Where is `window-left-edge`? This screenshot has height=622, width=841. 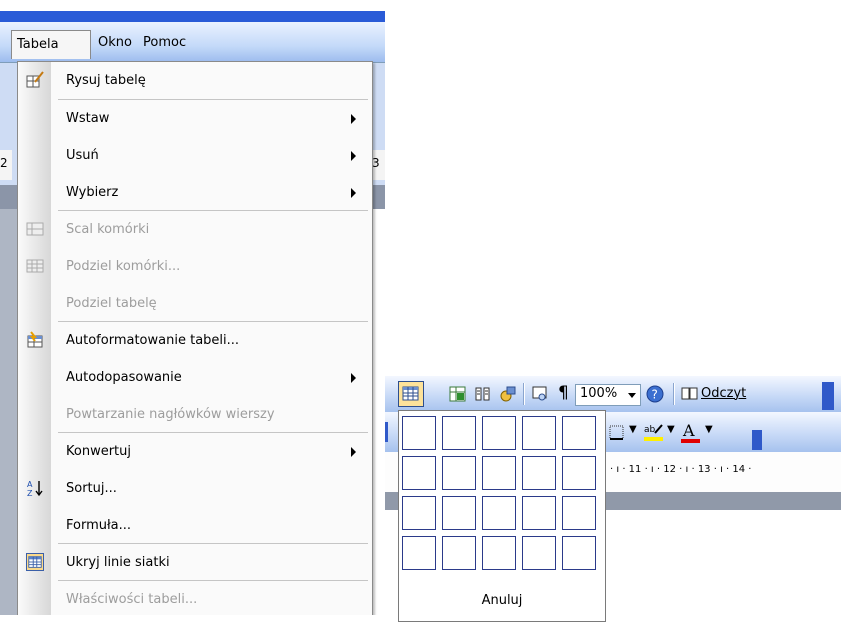
window-left-edge is located at coordinates (9, 412).